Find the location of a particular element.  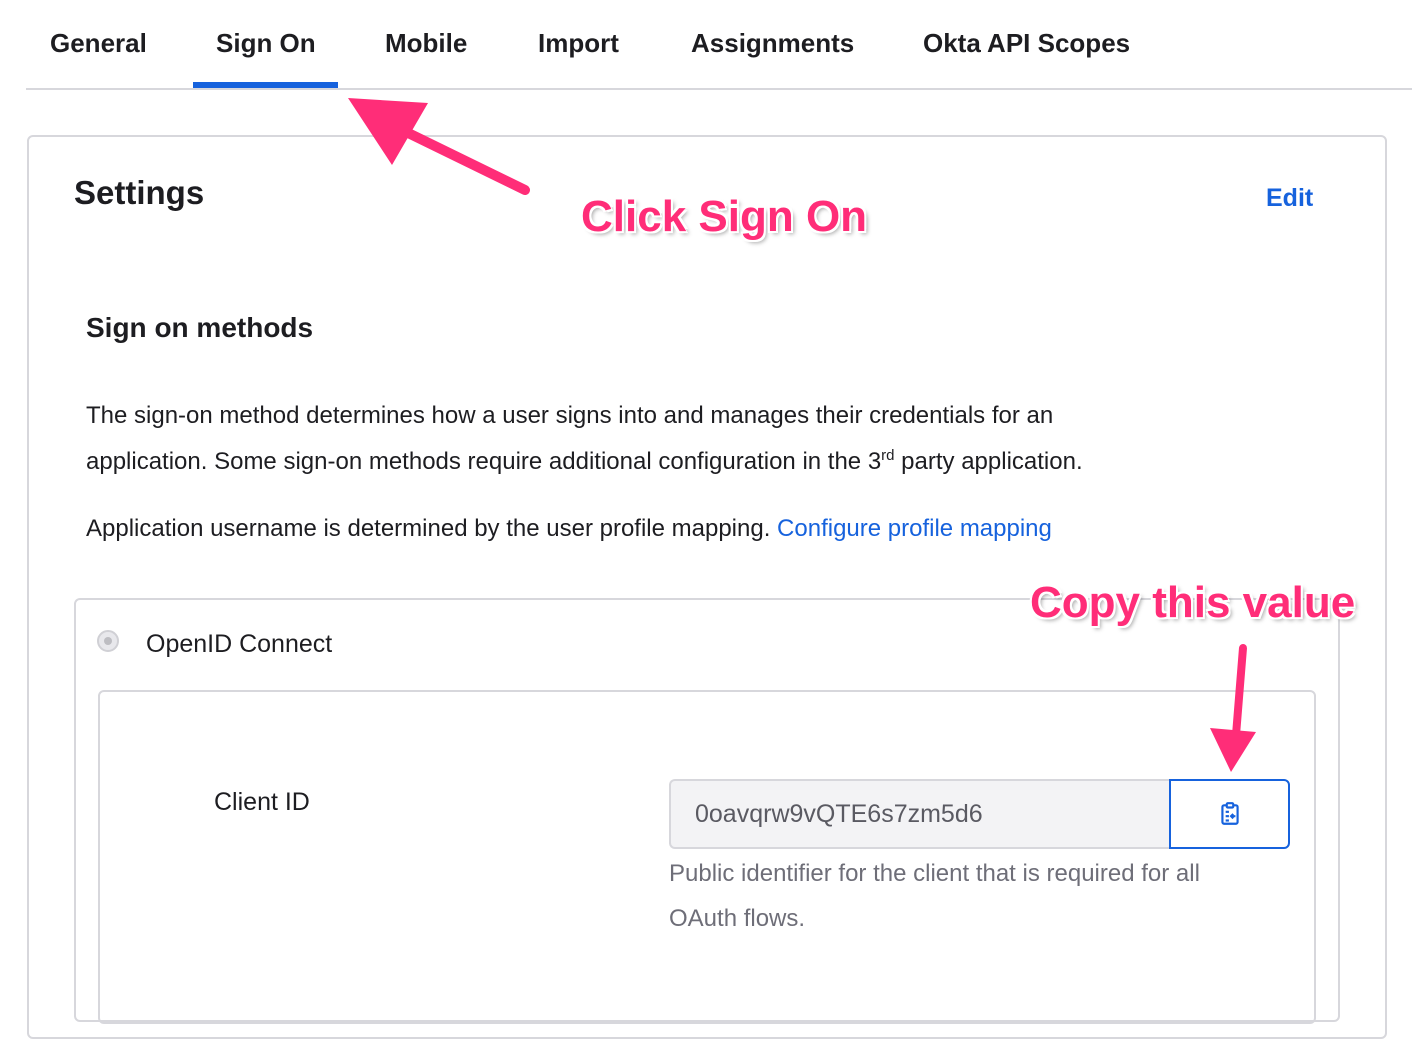

active-tab-indicator is located at coordinates (265, 85).